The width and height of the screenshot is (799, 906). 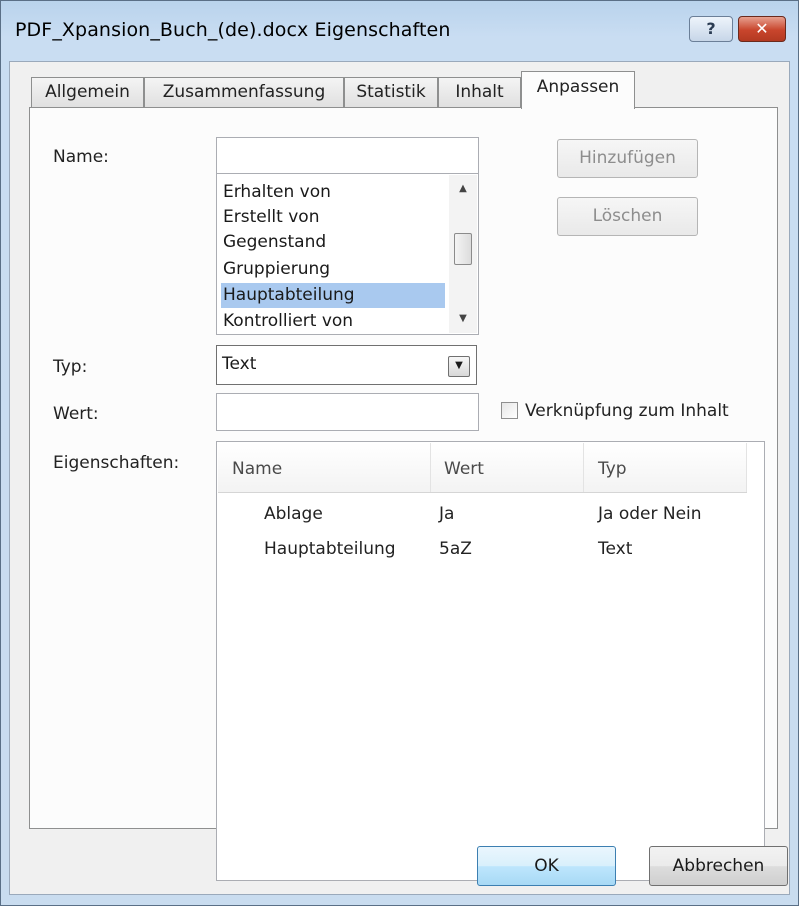 What do you see at coordinates (463, 249) in the screenshot?
I see `scroll-thumb` at bounding box center [463, 249].